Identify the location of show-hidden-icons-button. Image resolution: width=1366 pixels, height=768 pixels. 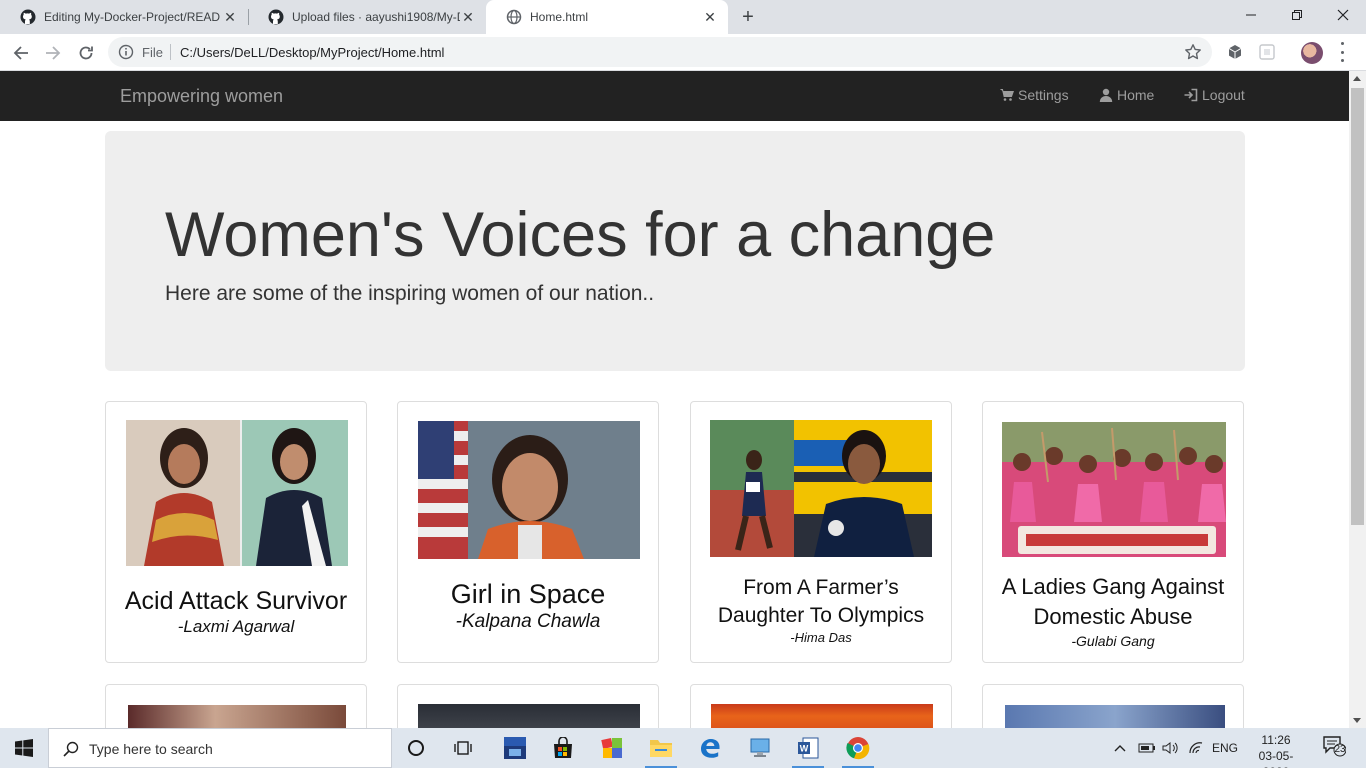
(1120, 748).